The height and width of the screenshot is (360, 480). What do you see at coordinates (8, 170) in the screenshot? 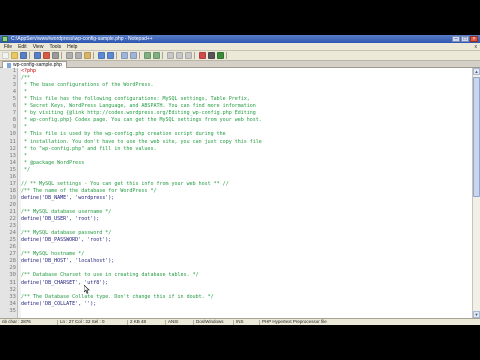
I see `line-number: 15` at bounding box center [8, 170].